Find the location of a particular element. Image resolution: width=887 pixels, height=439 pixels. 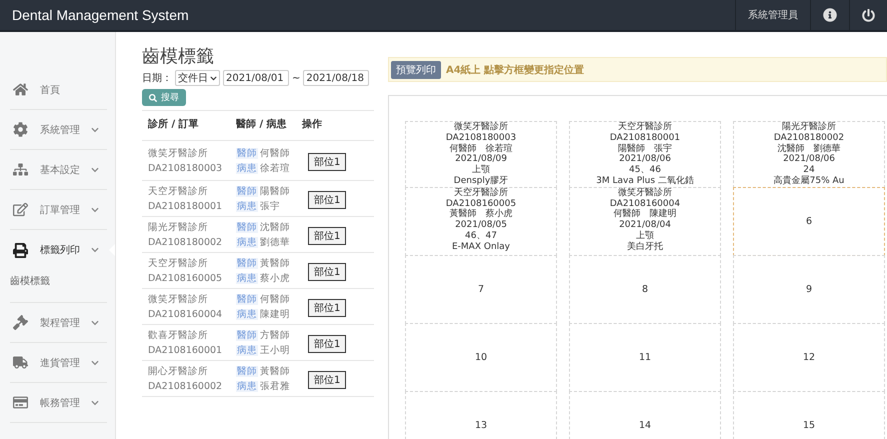

label-text: 2021/08/09 is located at coordinates (481, 159).